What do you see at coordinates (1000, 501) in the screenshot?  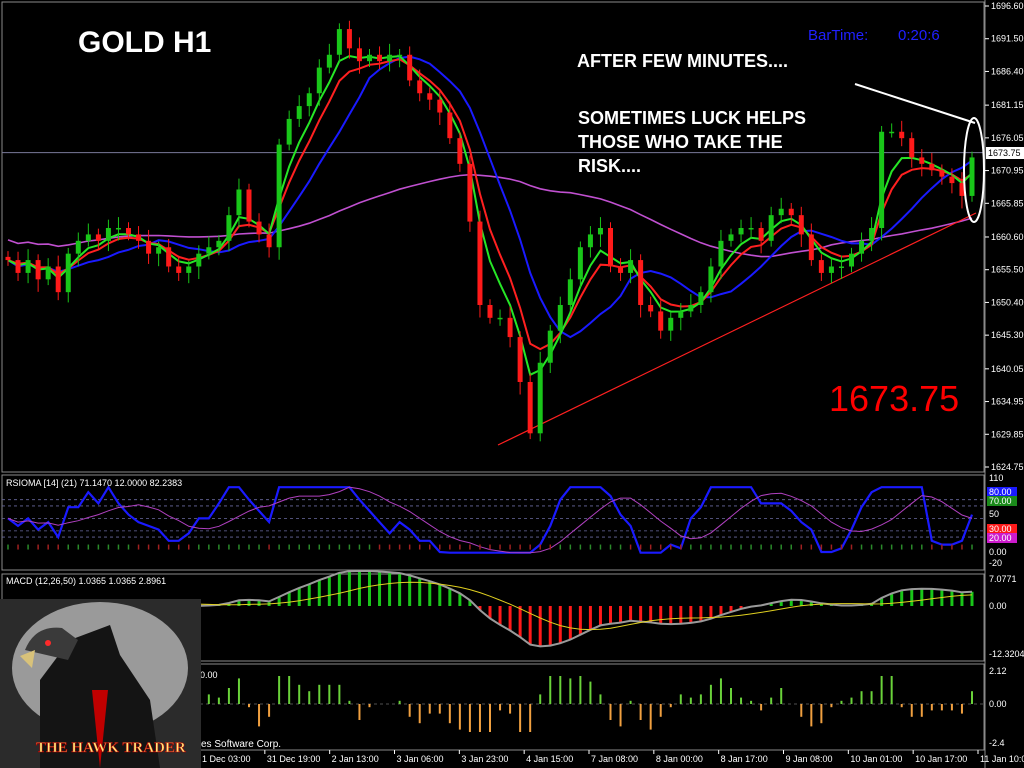 I see `rsioma-tick-label: 70.00` at bounding box center [1000, 501].